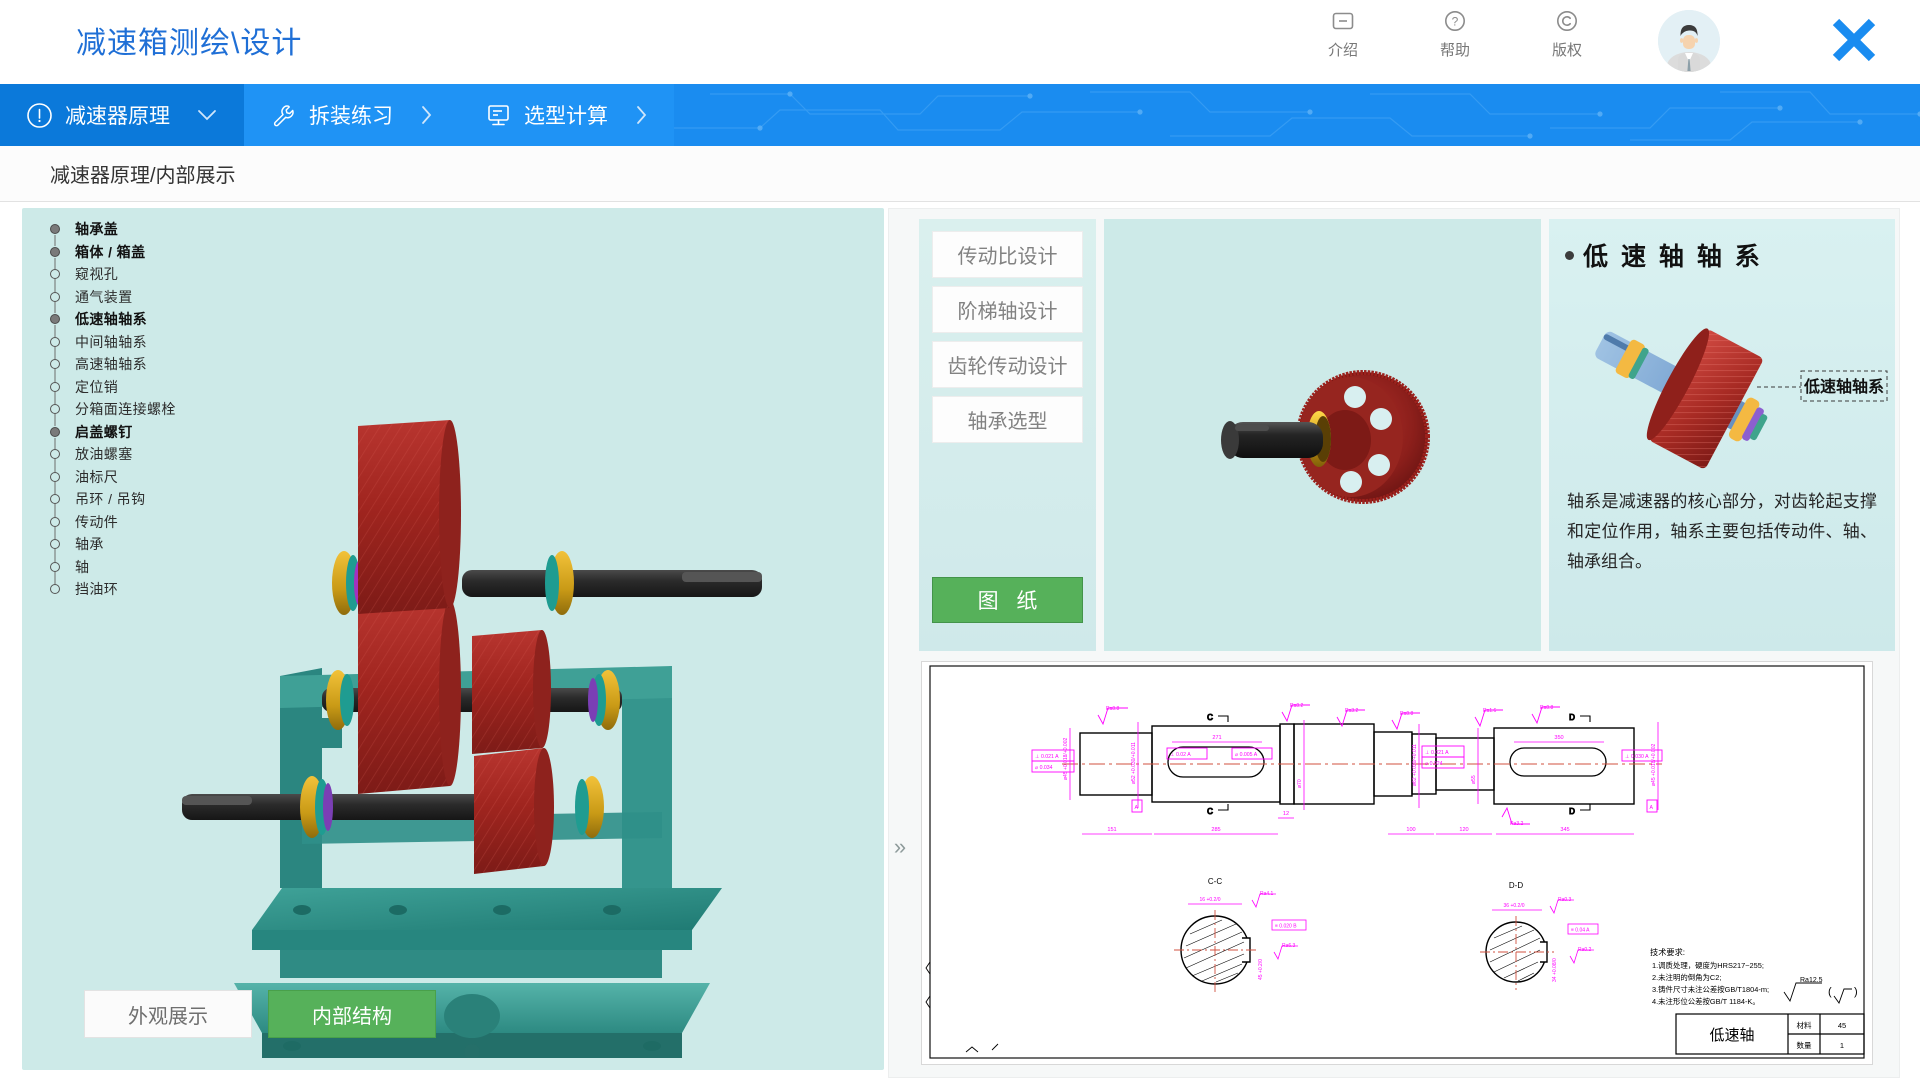 The height and width of the screenshot is (1080, 1920). I want to click on part-list-item-label: 定位销, so click(97, 386).